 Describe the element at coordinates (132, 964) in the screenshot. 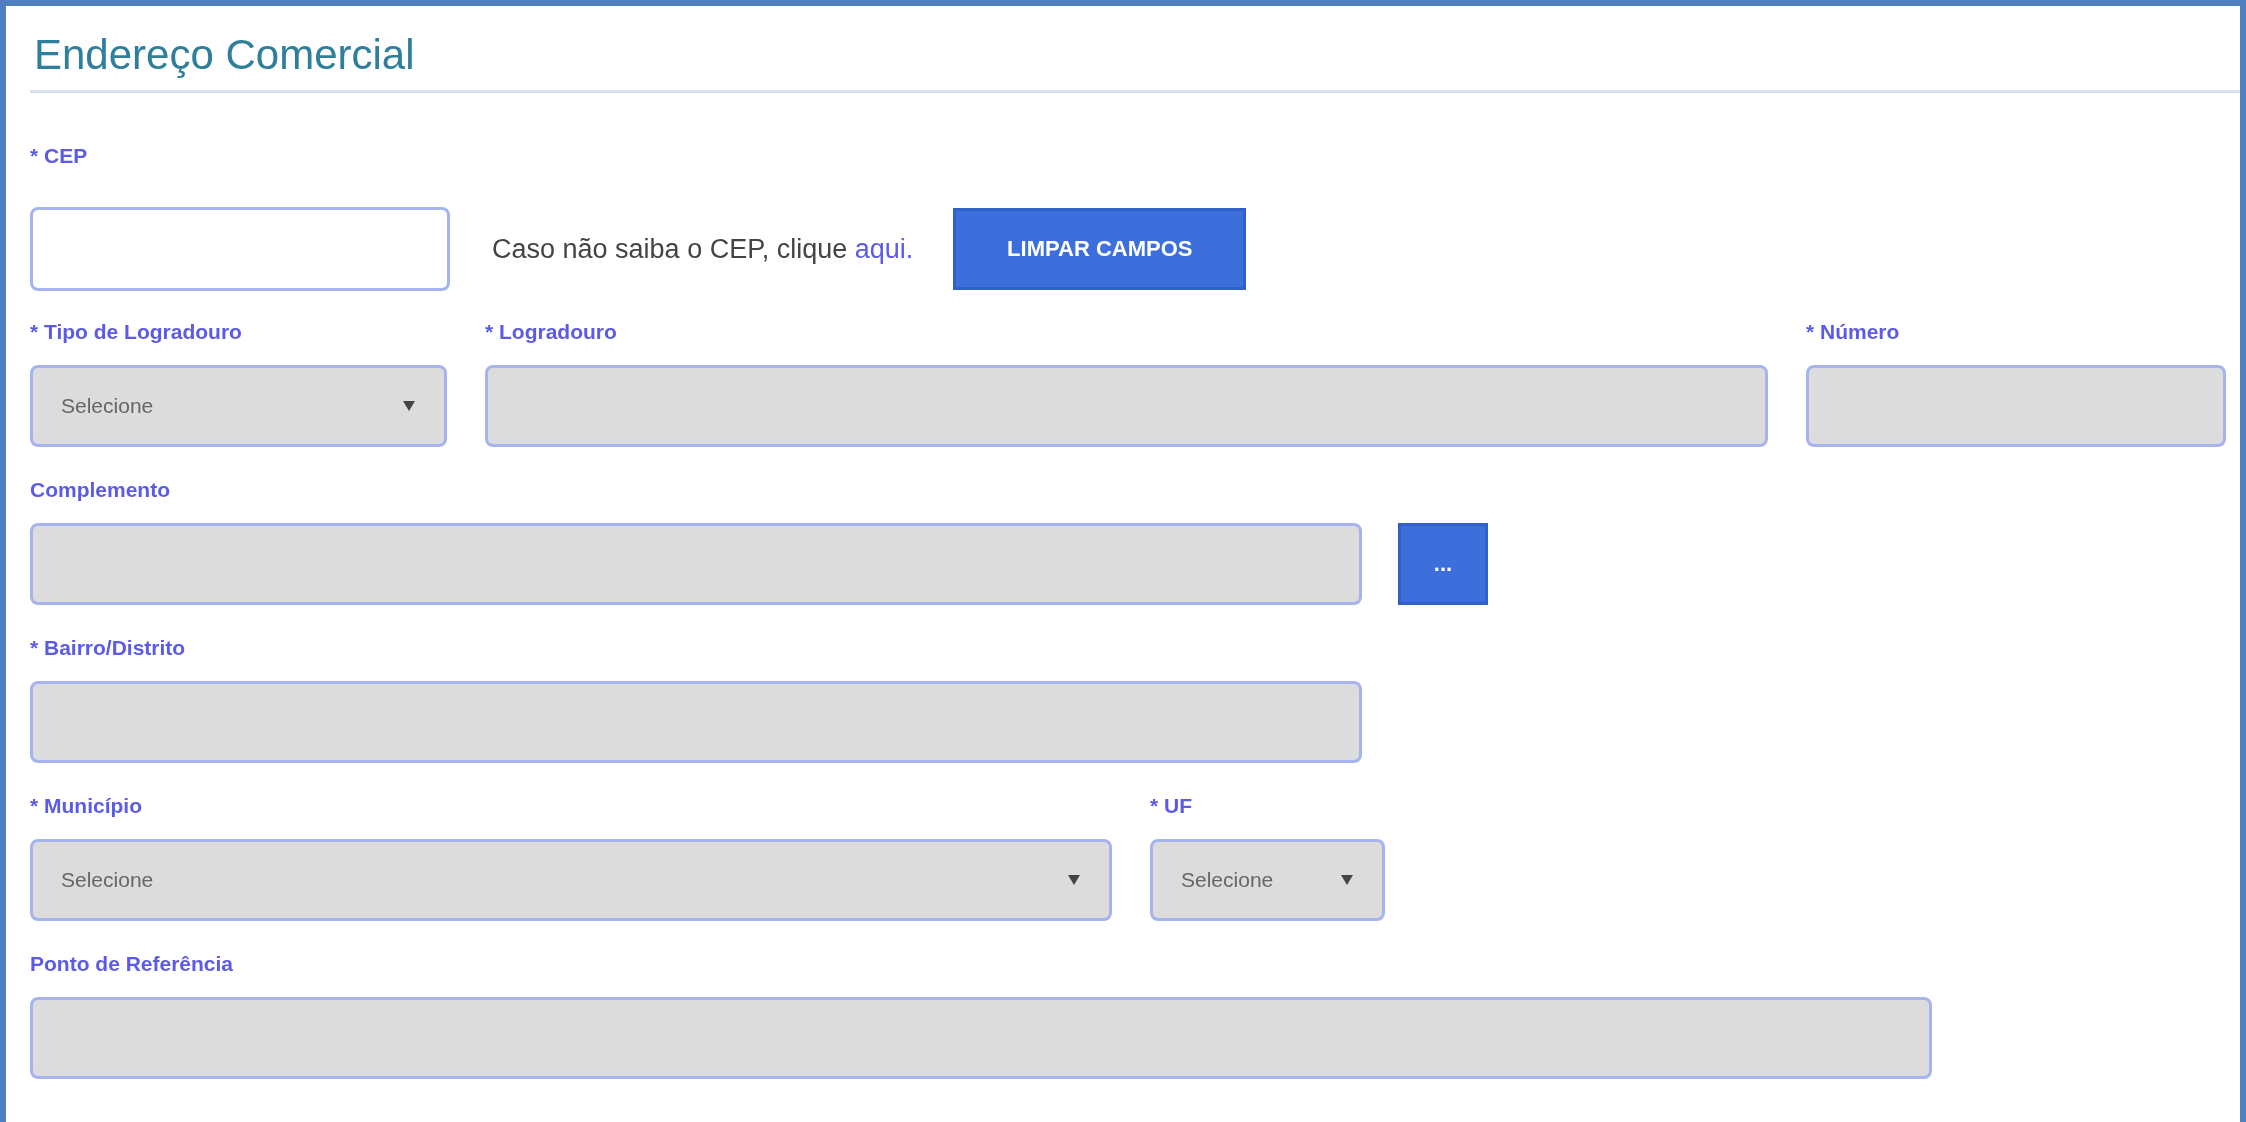

I see `field-label: Ponto de Referência` at that location.